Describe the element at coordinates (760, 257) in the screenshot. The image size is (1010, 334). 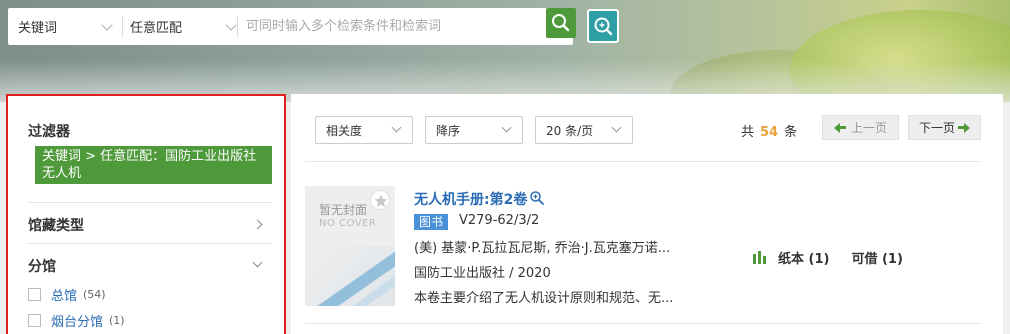
I see `holdings-icon` at that location.